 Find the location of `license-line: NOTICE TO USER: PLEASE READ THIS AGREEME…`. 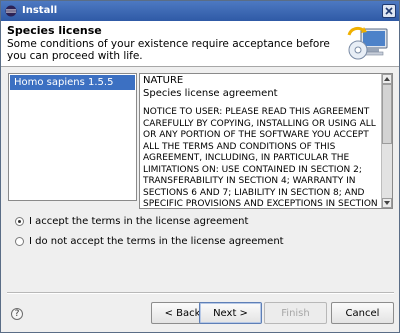

license-line: NOTICE TO USER: PLEASE READ THIS AGREEME… is located at coordinates (256, 112).